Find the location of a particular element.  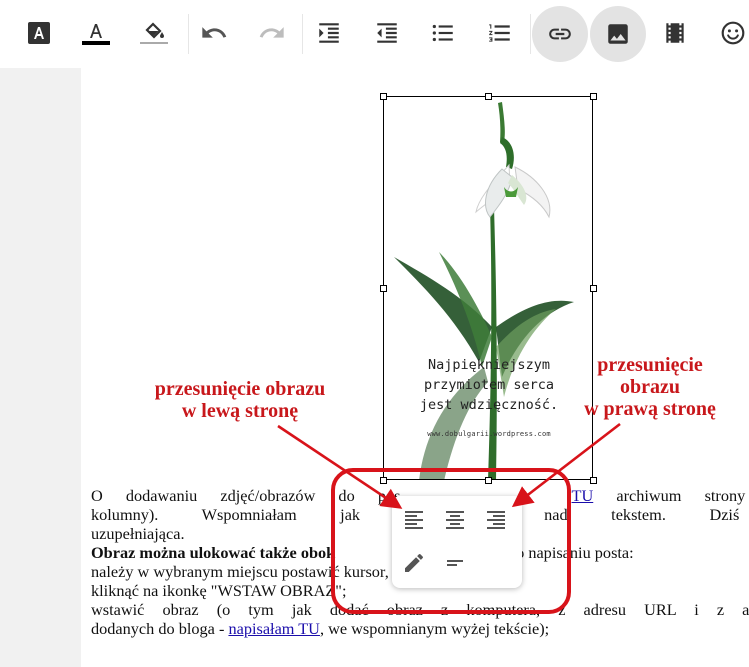

bulleted-list-button is located at coordinates (443, 33).